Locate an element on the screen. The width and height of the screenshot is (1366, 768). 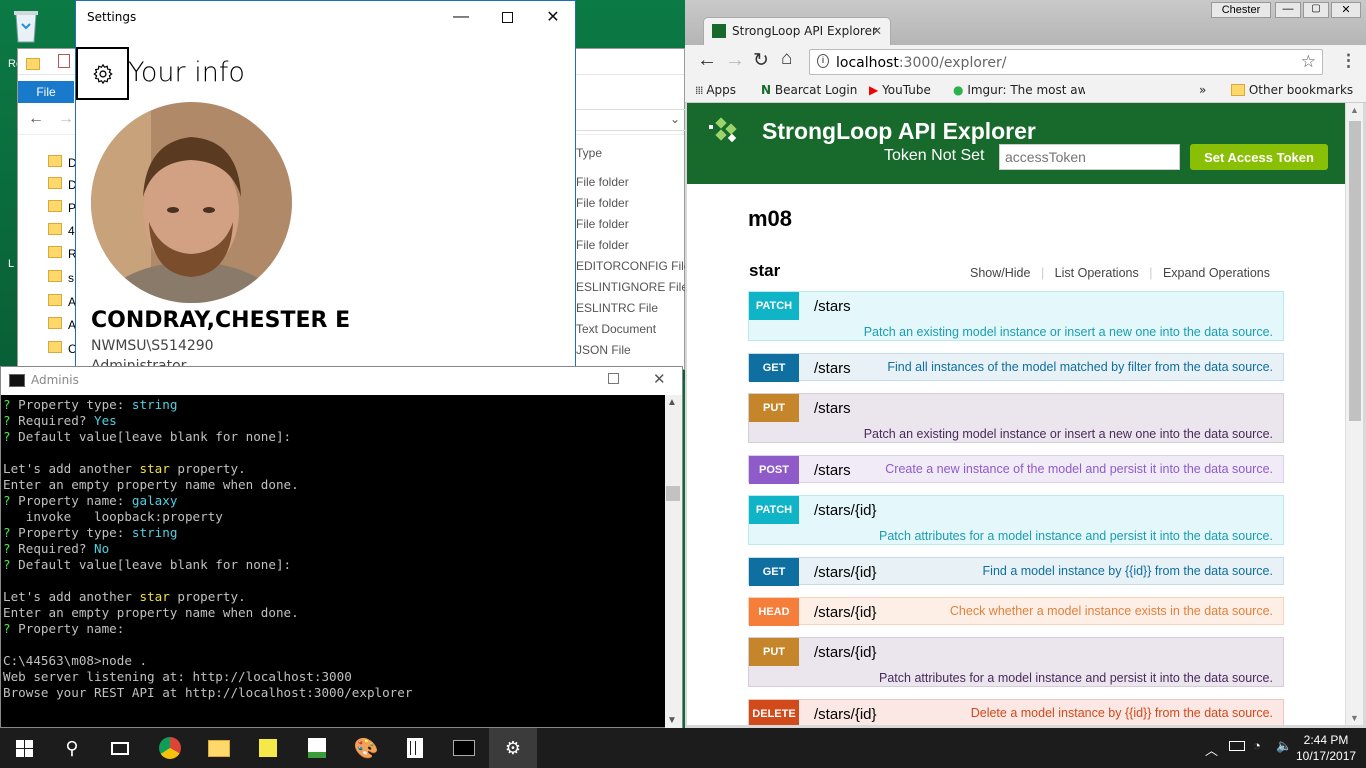
file-tab: File is located at coordinates (46, 92).